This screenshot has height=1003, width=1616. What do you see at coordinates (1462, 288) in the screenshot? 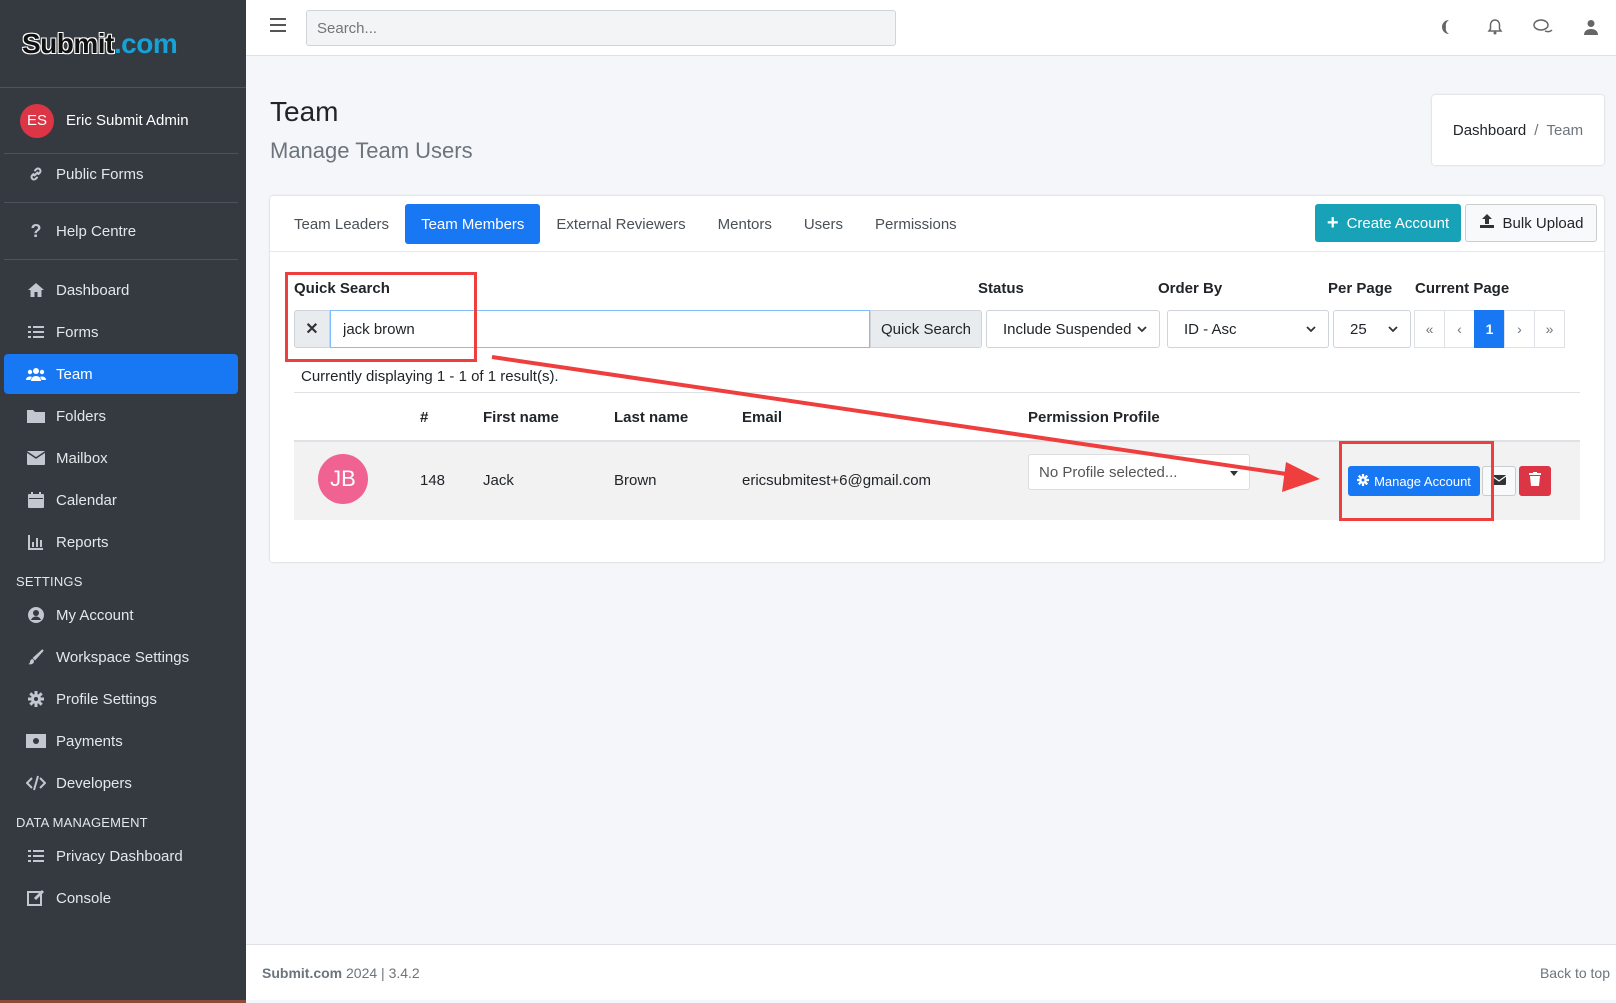
I see `current-page-label: Current Page` at bounding box center [1462, 288].